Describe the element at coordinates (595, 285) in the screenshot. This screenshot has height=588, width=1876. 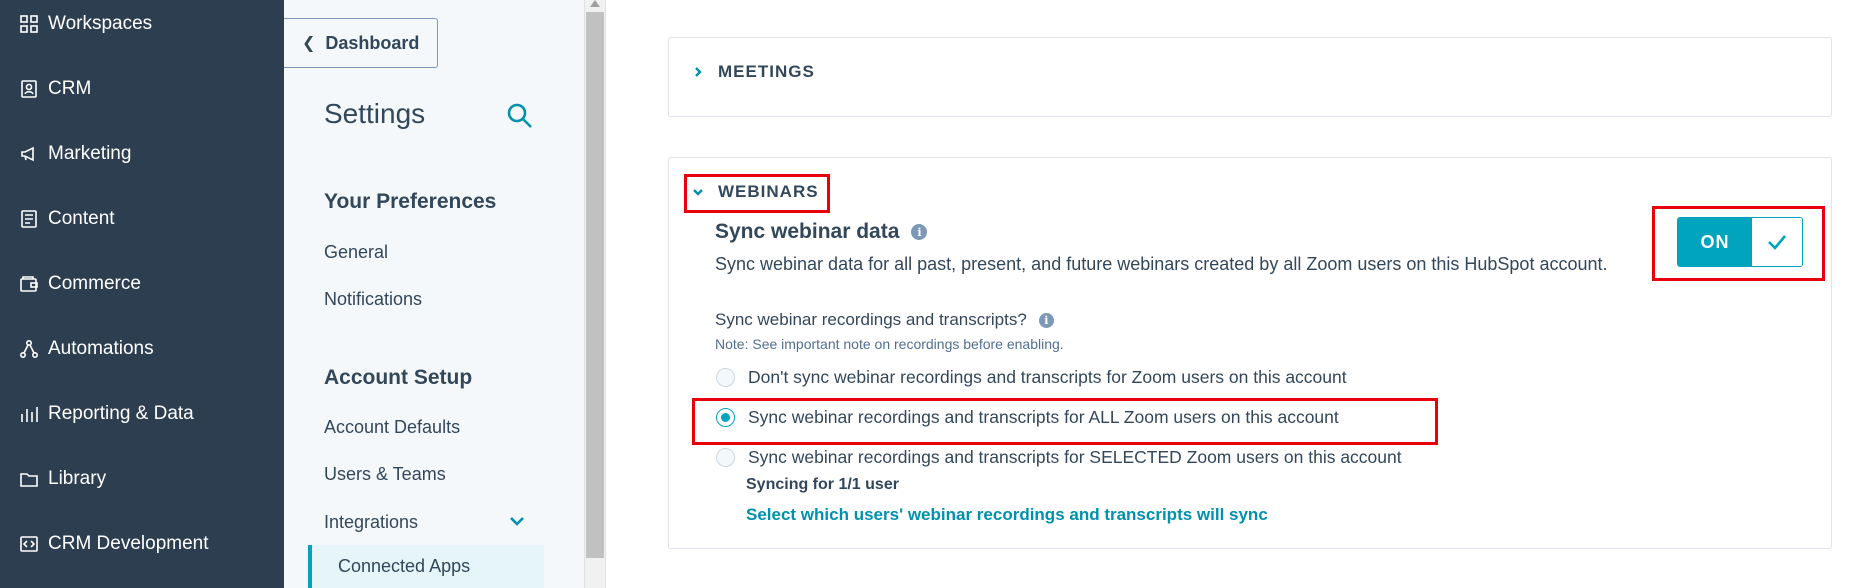
I see `scrollbar-thumb` at that location.